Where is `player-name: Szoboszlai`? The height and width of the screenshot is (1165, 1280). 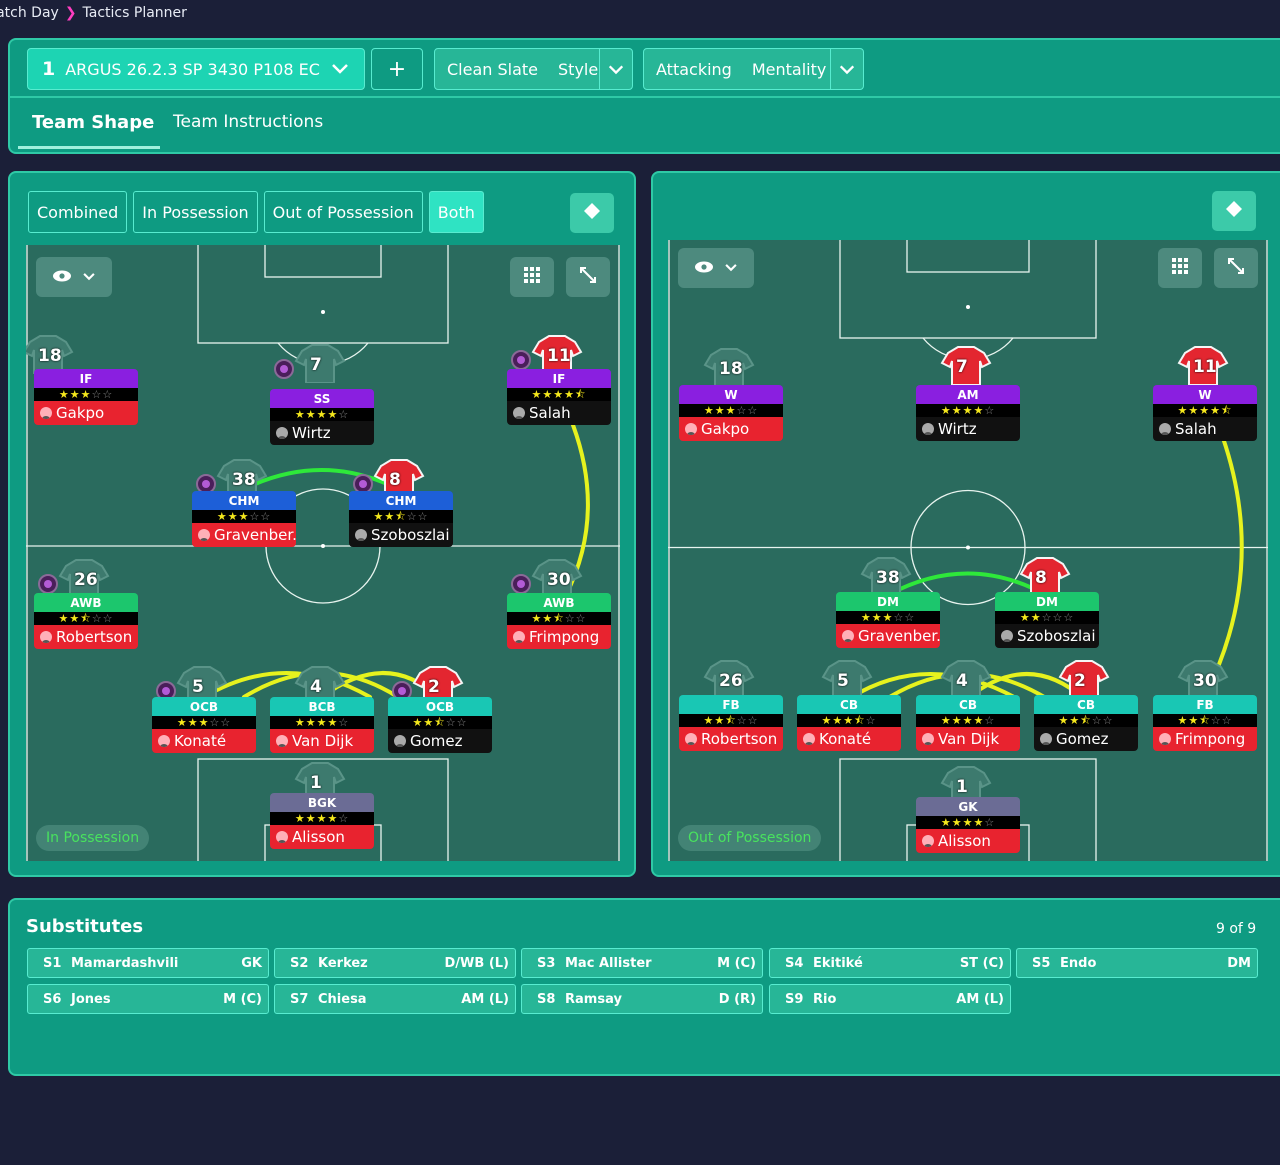
player-name: Szoboszlai is located at coordinates (410, 535).